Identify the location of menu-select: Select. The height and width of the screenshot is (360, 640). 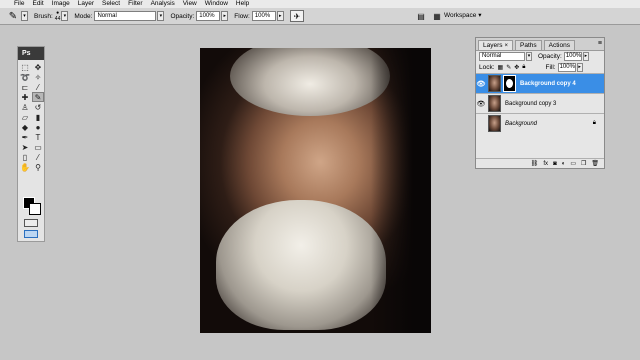
(111, 4).